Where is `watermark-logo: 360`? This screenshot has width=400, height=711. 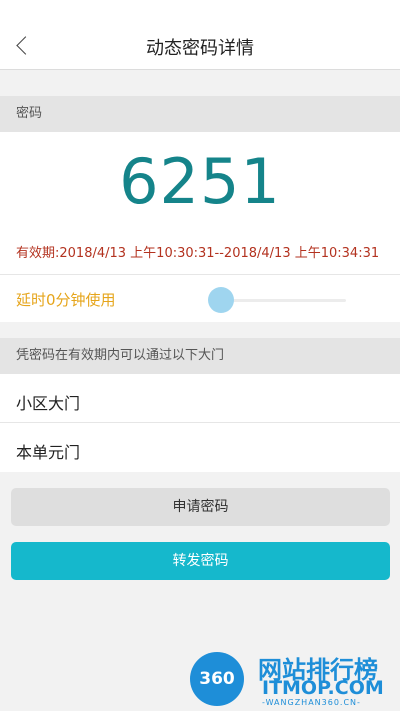 watermark-logo: 360 is located at coordinates (217, 679).